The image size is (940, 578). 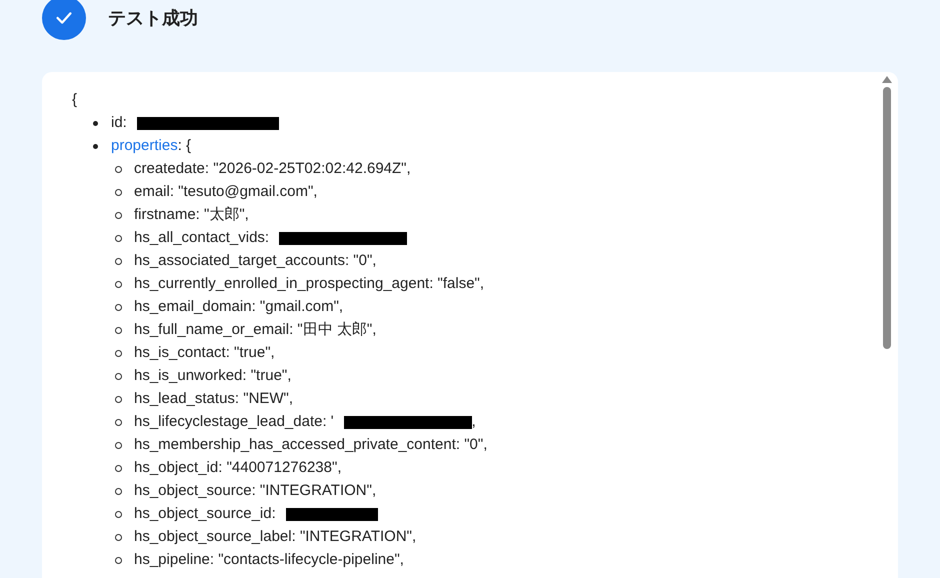 I want to click on json-text: hs_pipeline: "contacts-lifecycle-pipeline",, so click(x=269, y=560).